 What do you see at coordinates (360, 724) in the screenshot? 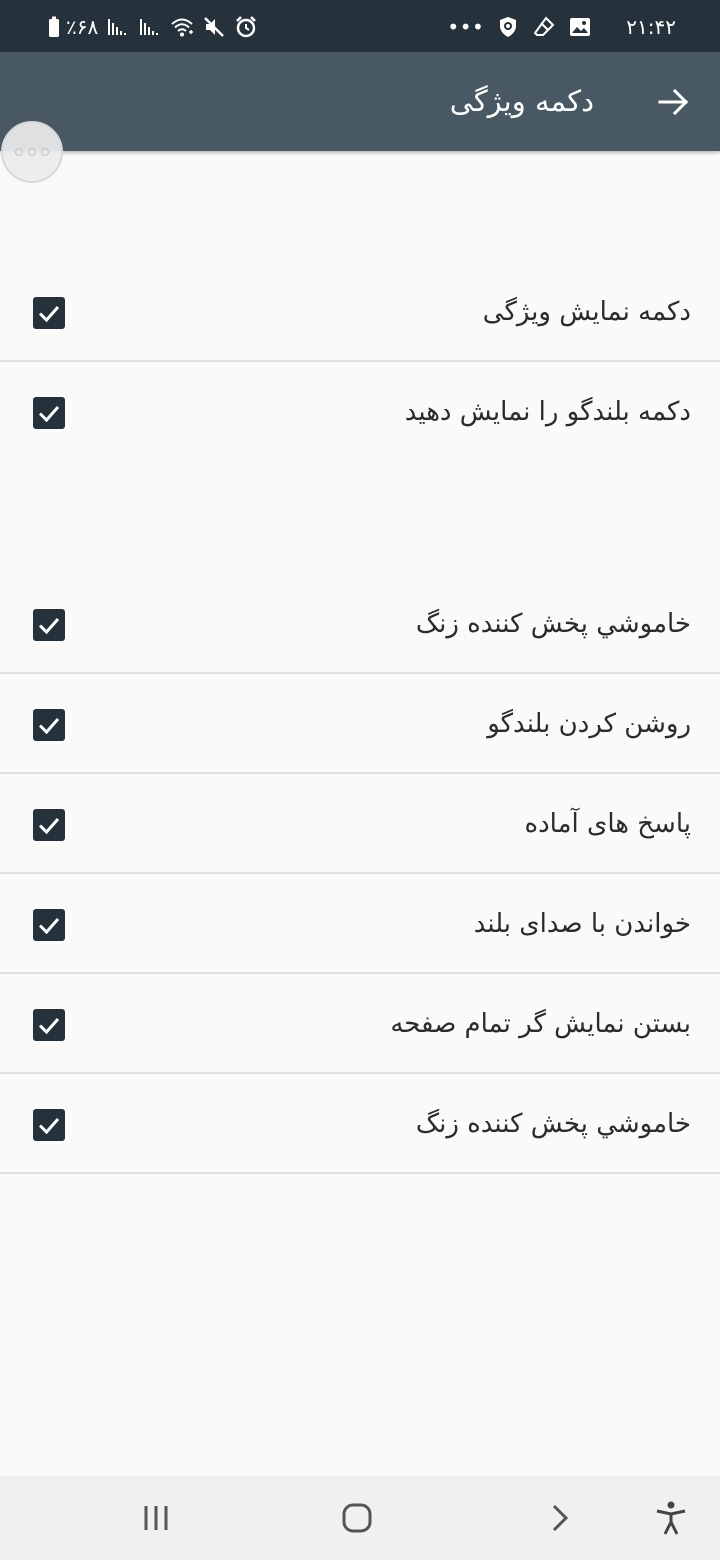
I see `setting-row-speaker-on: روشن کردن بلندگو` at bounding box center [360, 724].